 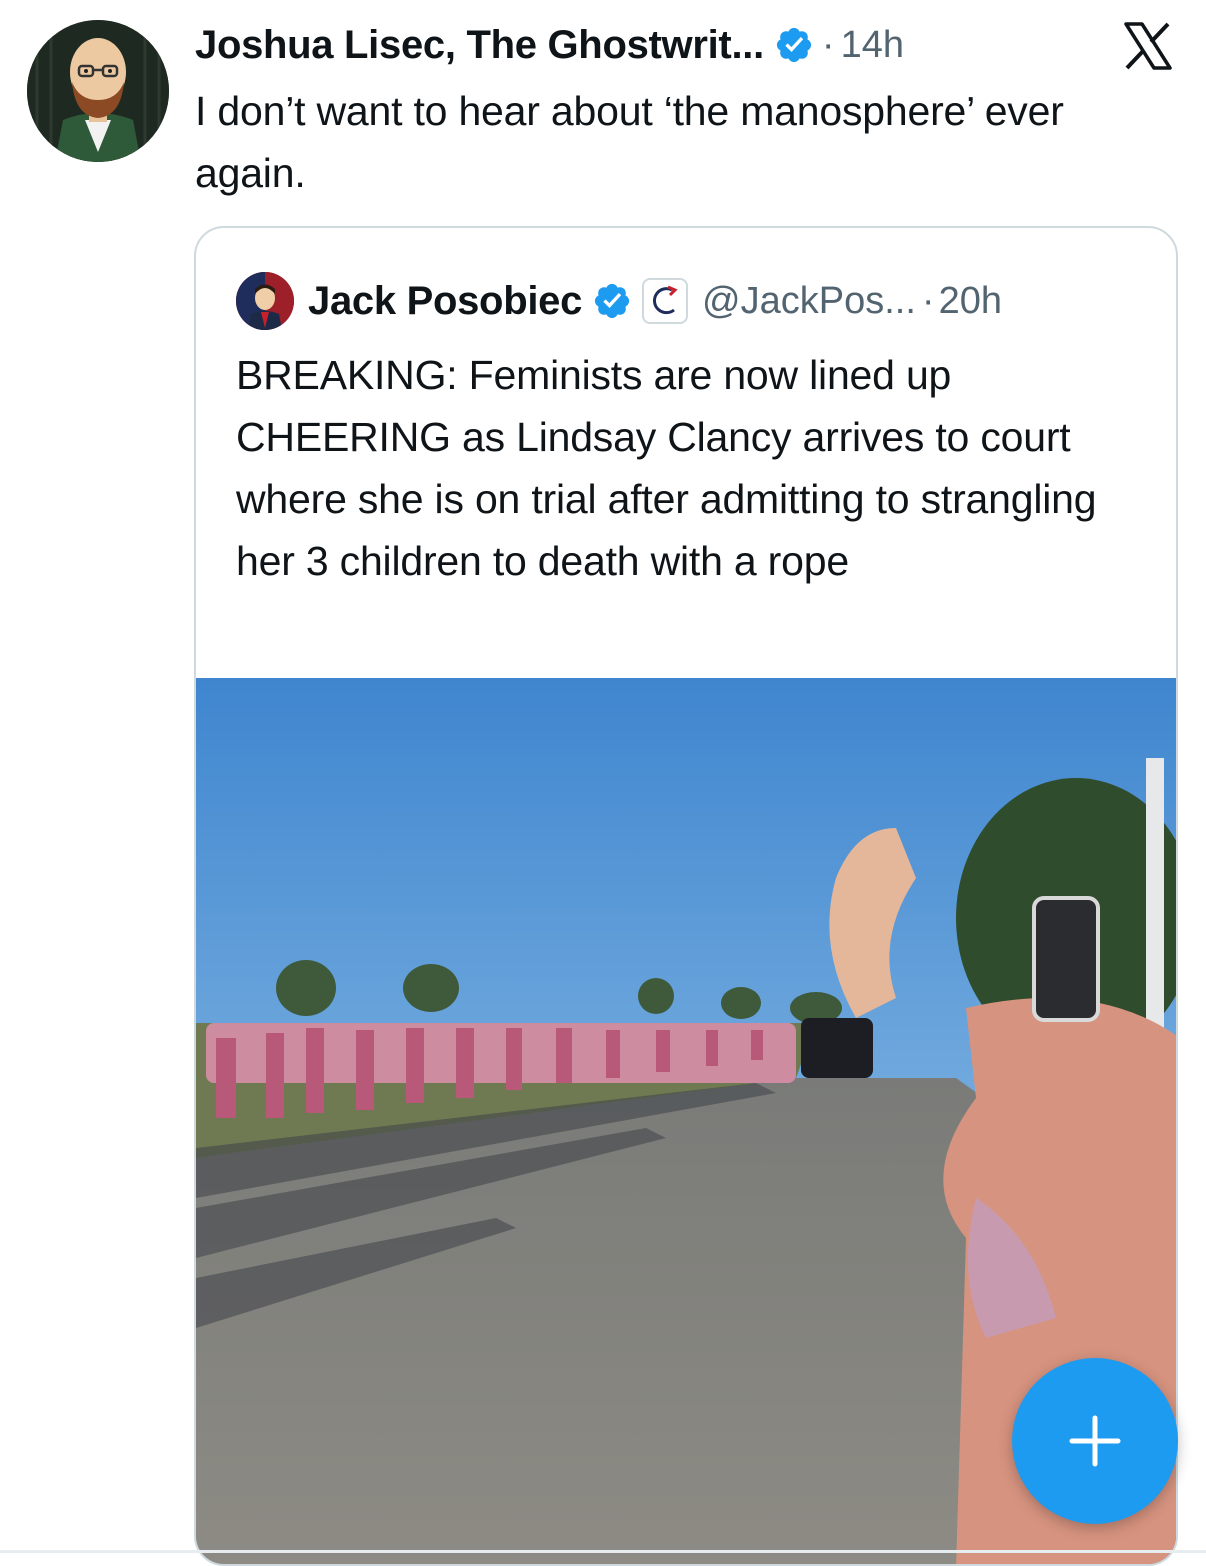 I want to click on quoted-tweet-header: Jack Posobiec @JackPos... · 20h, so click(x=619, y=301).